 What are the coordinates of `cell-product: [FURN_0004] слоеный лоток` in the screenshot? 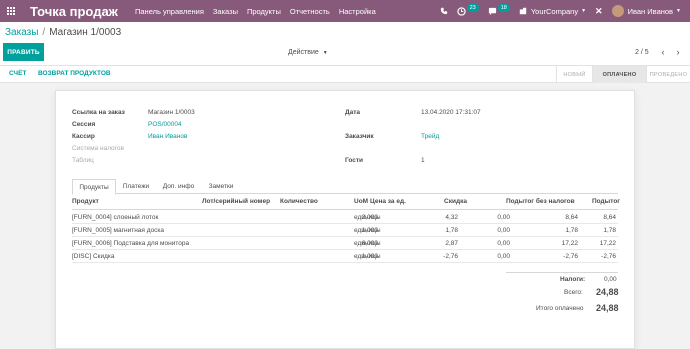 It's located at (115, 217).